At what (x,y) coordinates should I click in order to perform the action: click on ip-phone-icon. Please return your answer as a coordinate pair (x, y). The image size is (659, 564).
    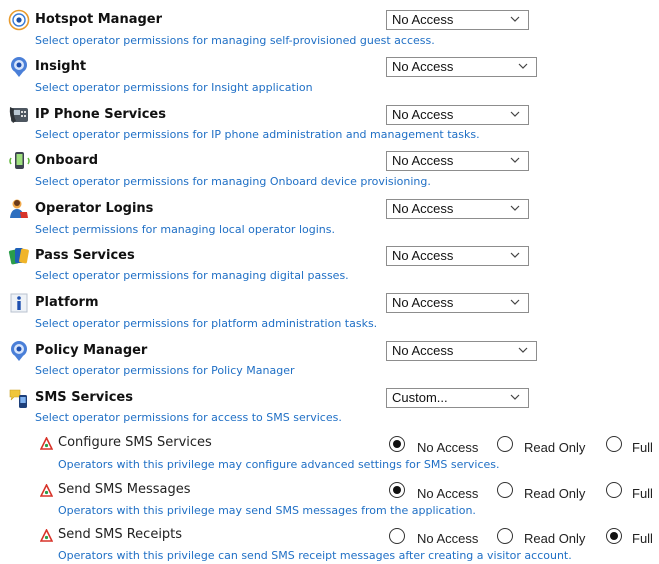
    Looking at the image, I should click on (18, 115).